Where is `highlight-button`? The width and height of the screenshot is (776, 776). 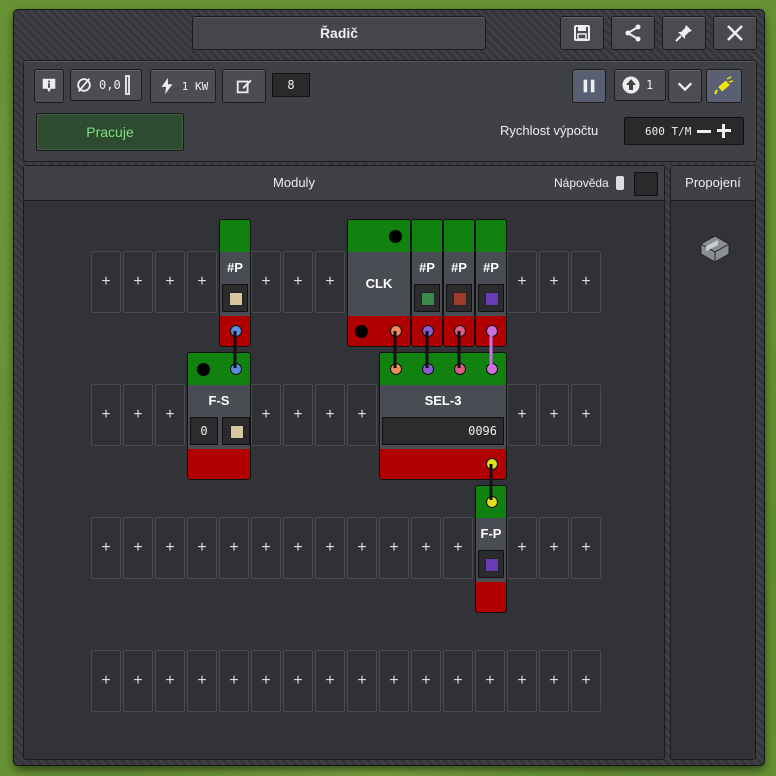
highlight-button is located at coordinates (724, 86).